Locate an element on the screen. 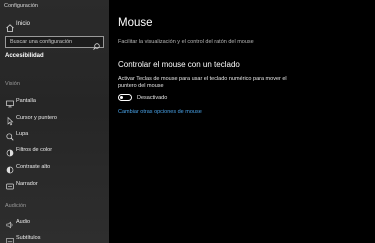 This screenshot has width=375, height=243. group-label-vision: Visión is located at coordinates (12, 84).